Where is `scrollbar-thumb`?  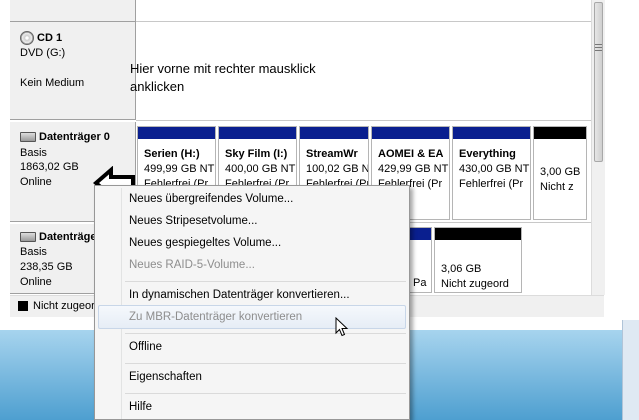 scrollbar-thumb is located at coordinates (598, 82).